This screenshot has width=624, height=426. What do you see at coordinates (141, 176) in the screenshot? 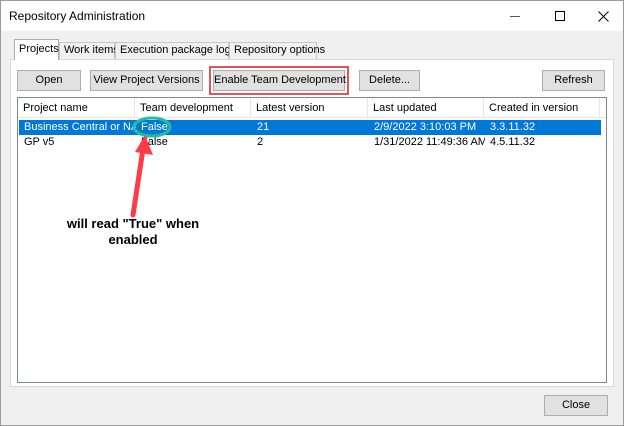
I see `annotation-arrow` at bounding box center [141, 176].